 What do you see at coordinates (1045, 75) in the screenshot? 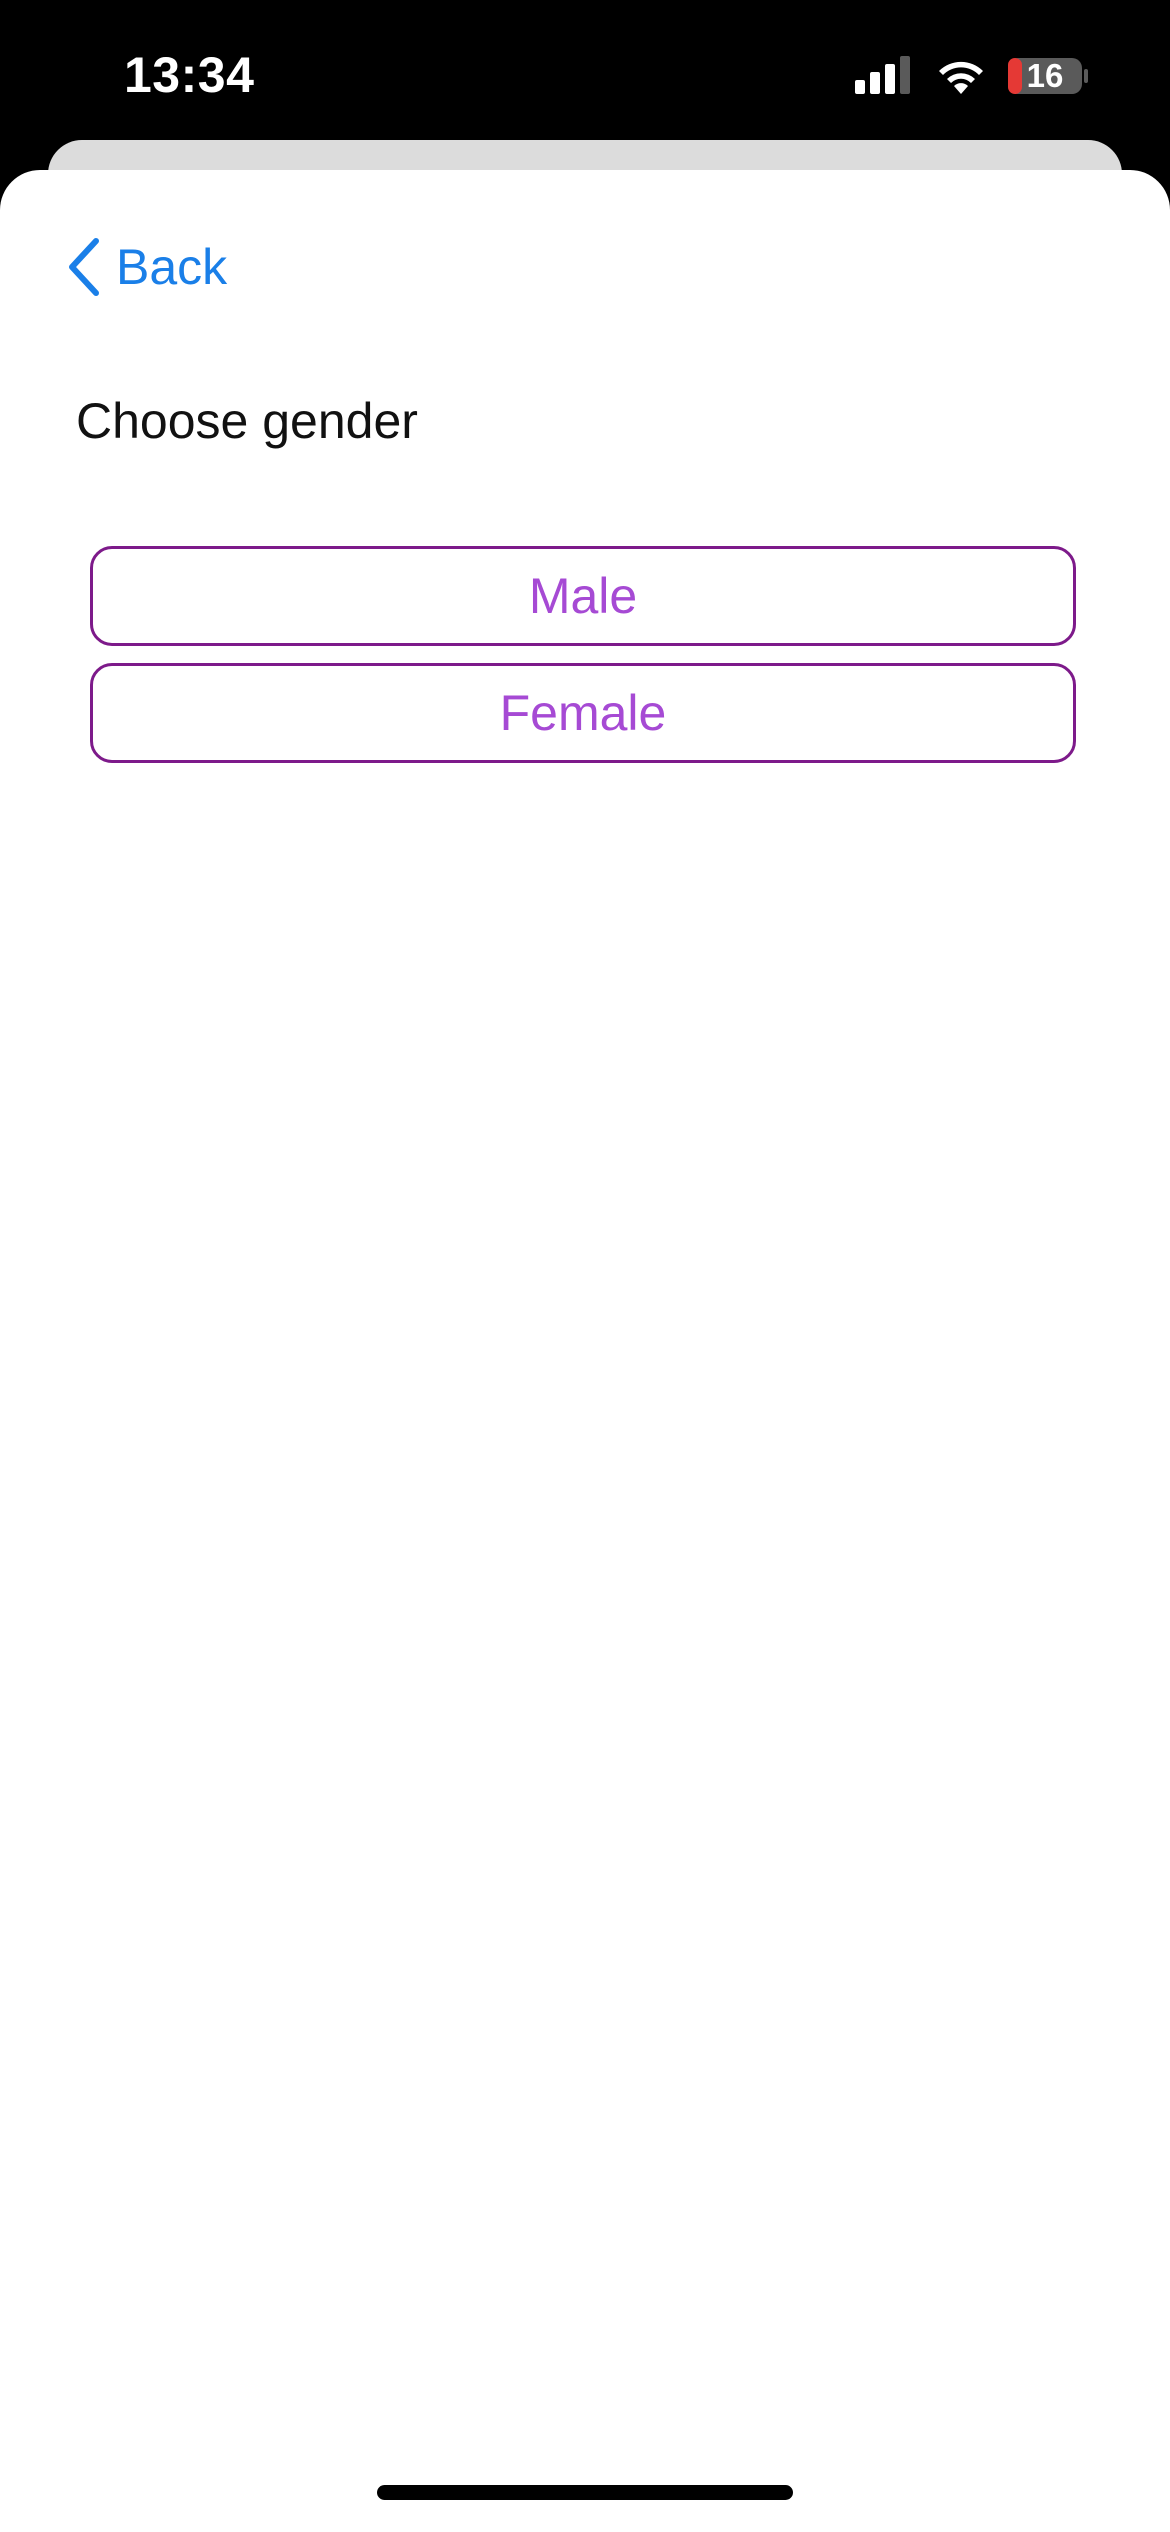
I see `battery-level: 16` at bounding box center [1045, 75].